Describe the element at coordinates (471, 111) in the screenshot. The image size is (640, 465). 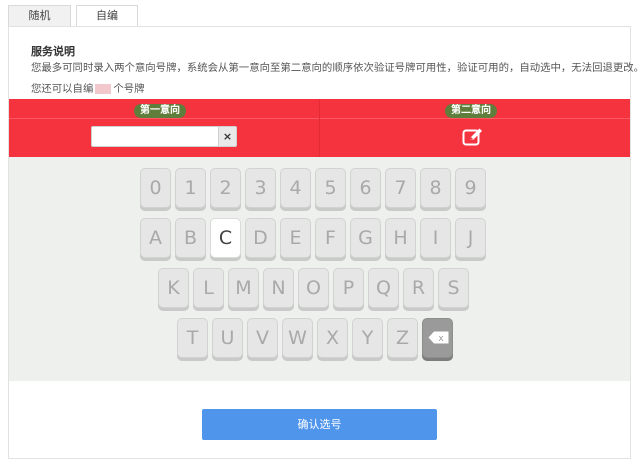
I see `second-intention-label: 第二意向` at that location.